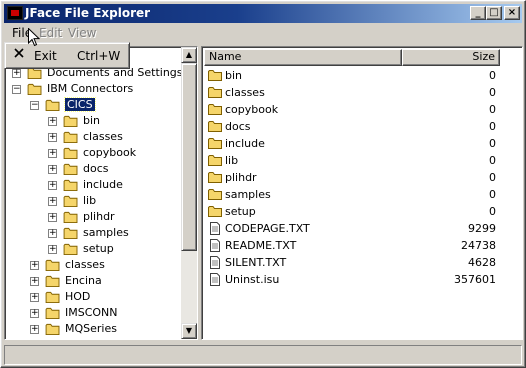 The height and width of the screenshot is (368, 526). What do you see at coordinates (248, 194) in the screenshot?
I see `file-name: samples` at bounding box center [248, 194].